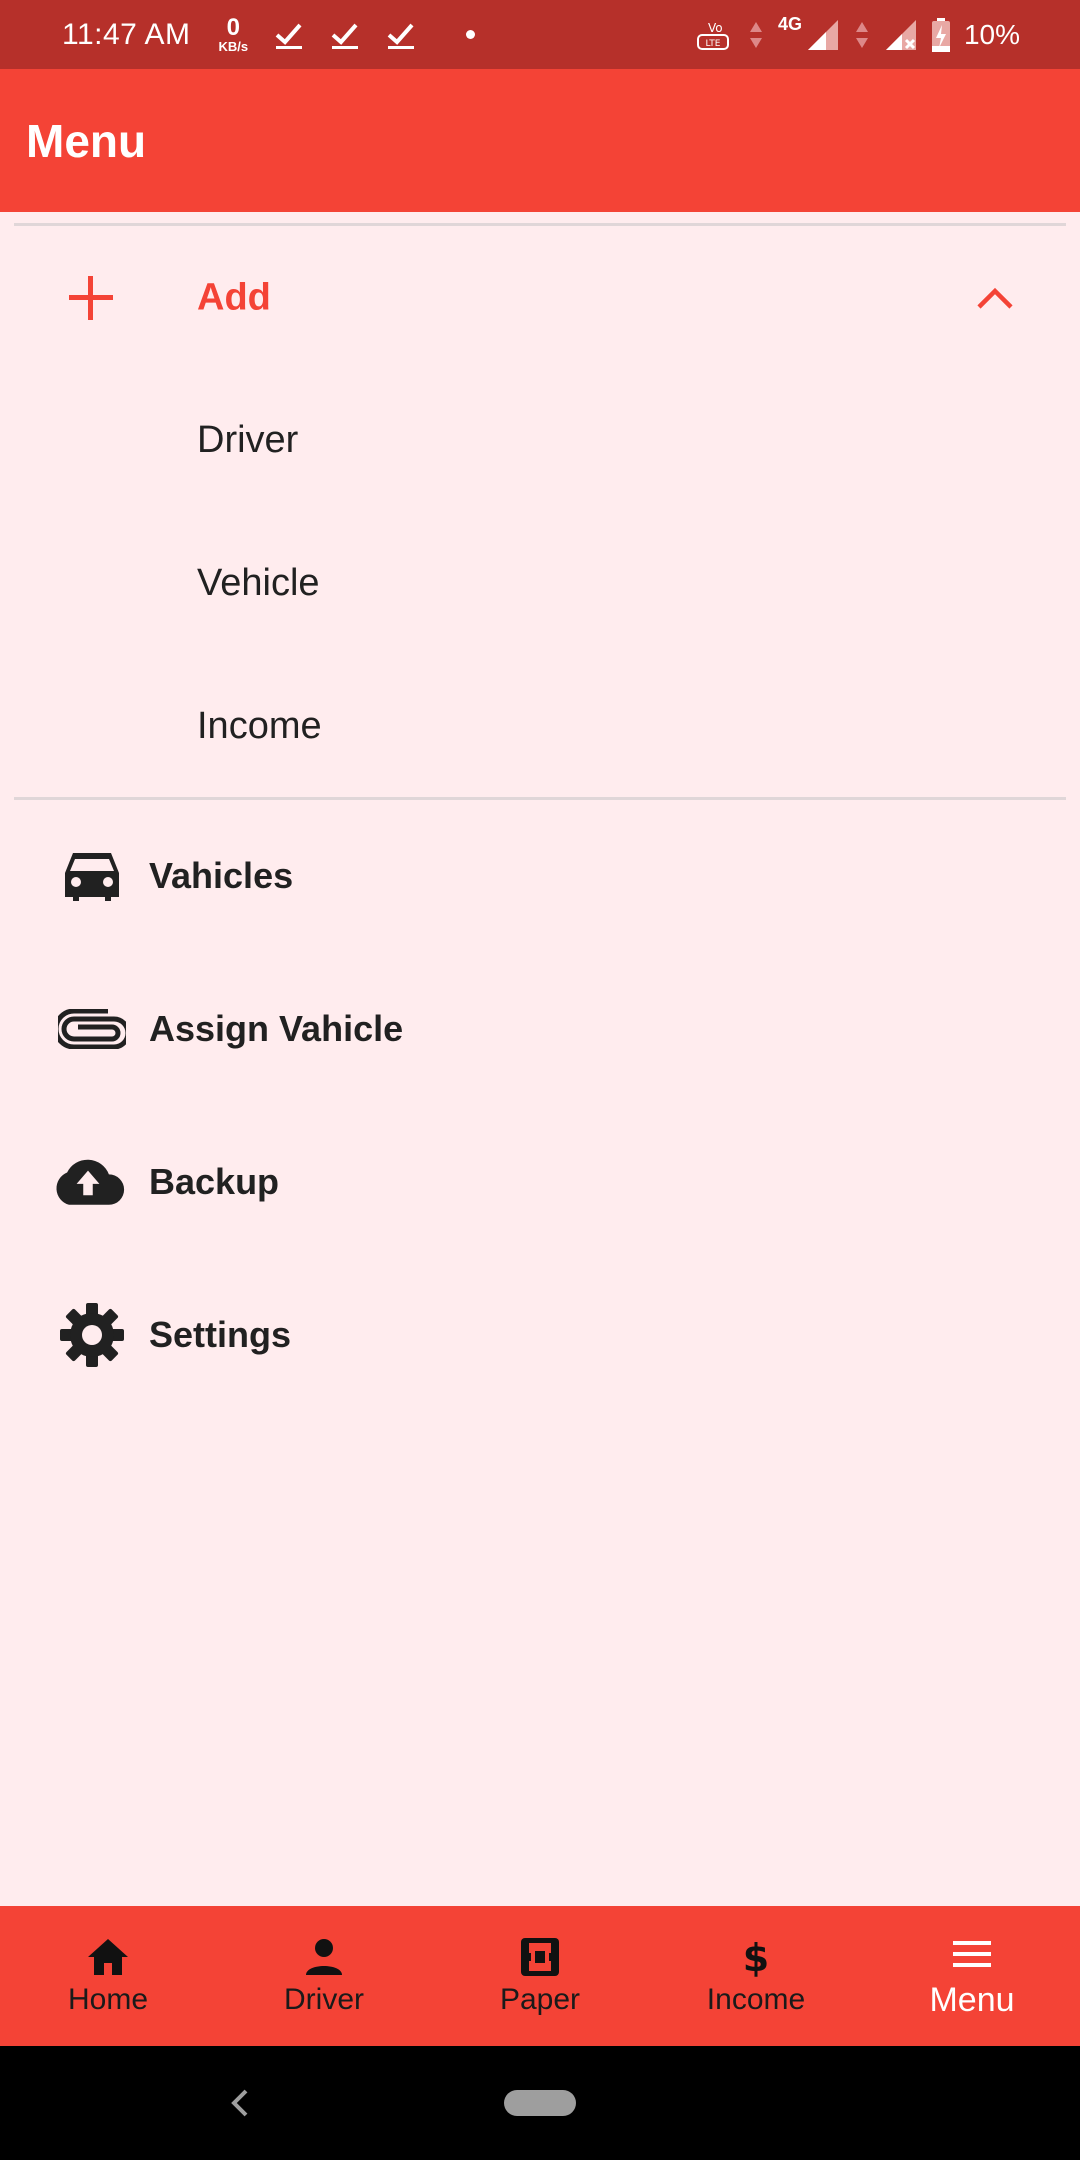  I want to click on add-income-item: Income, so click(259, 726).